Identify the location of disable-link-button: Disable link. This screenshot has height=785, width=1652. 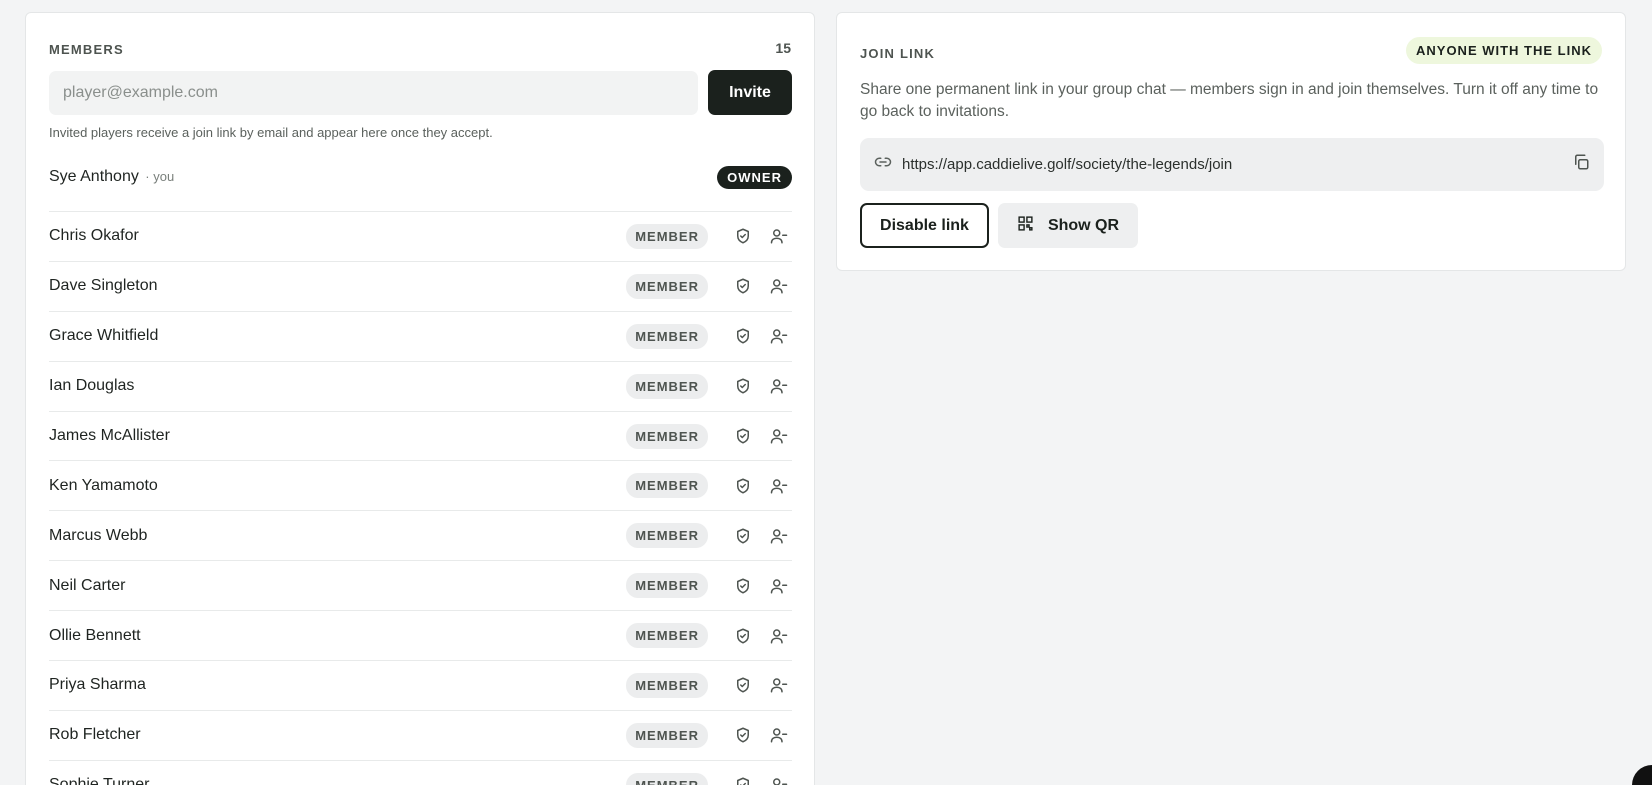
(924, 225).